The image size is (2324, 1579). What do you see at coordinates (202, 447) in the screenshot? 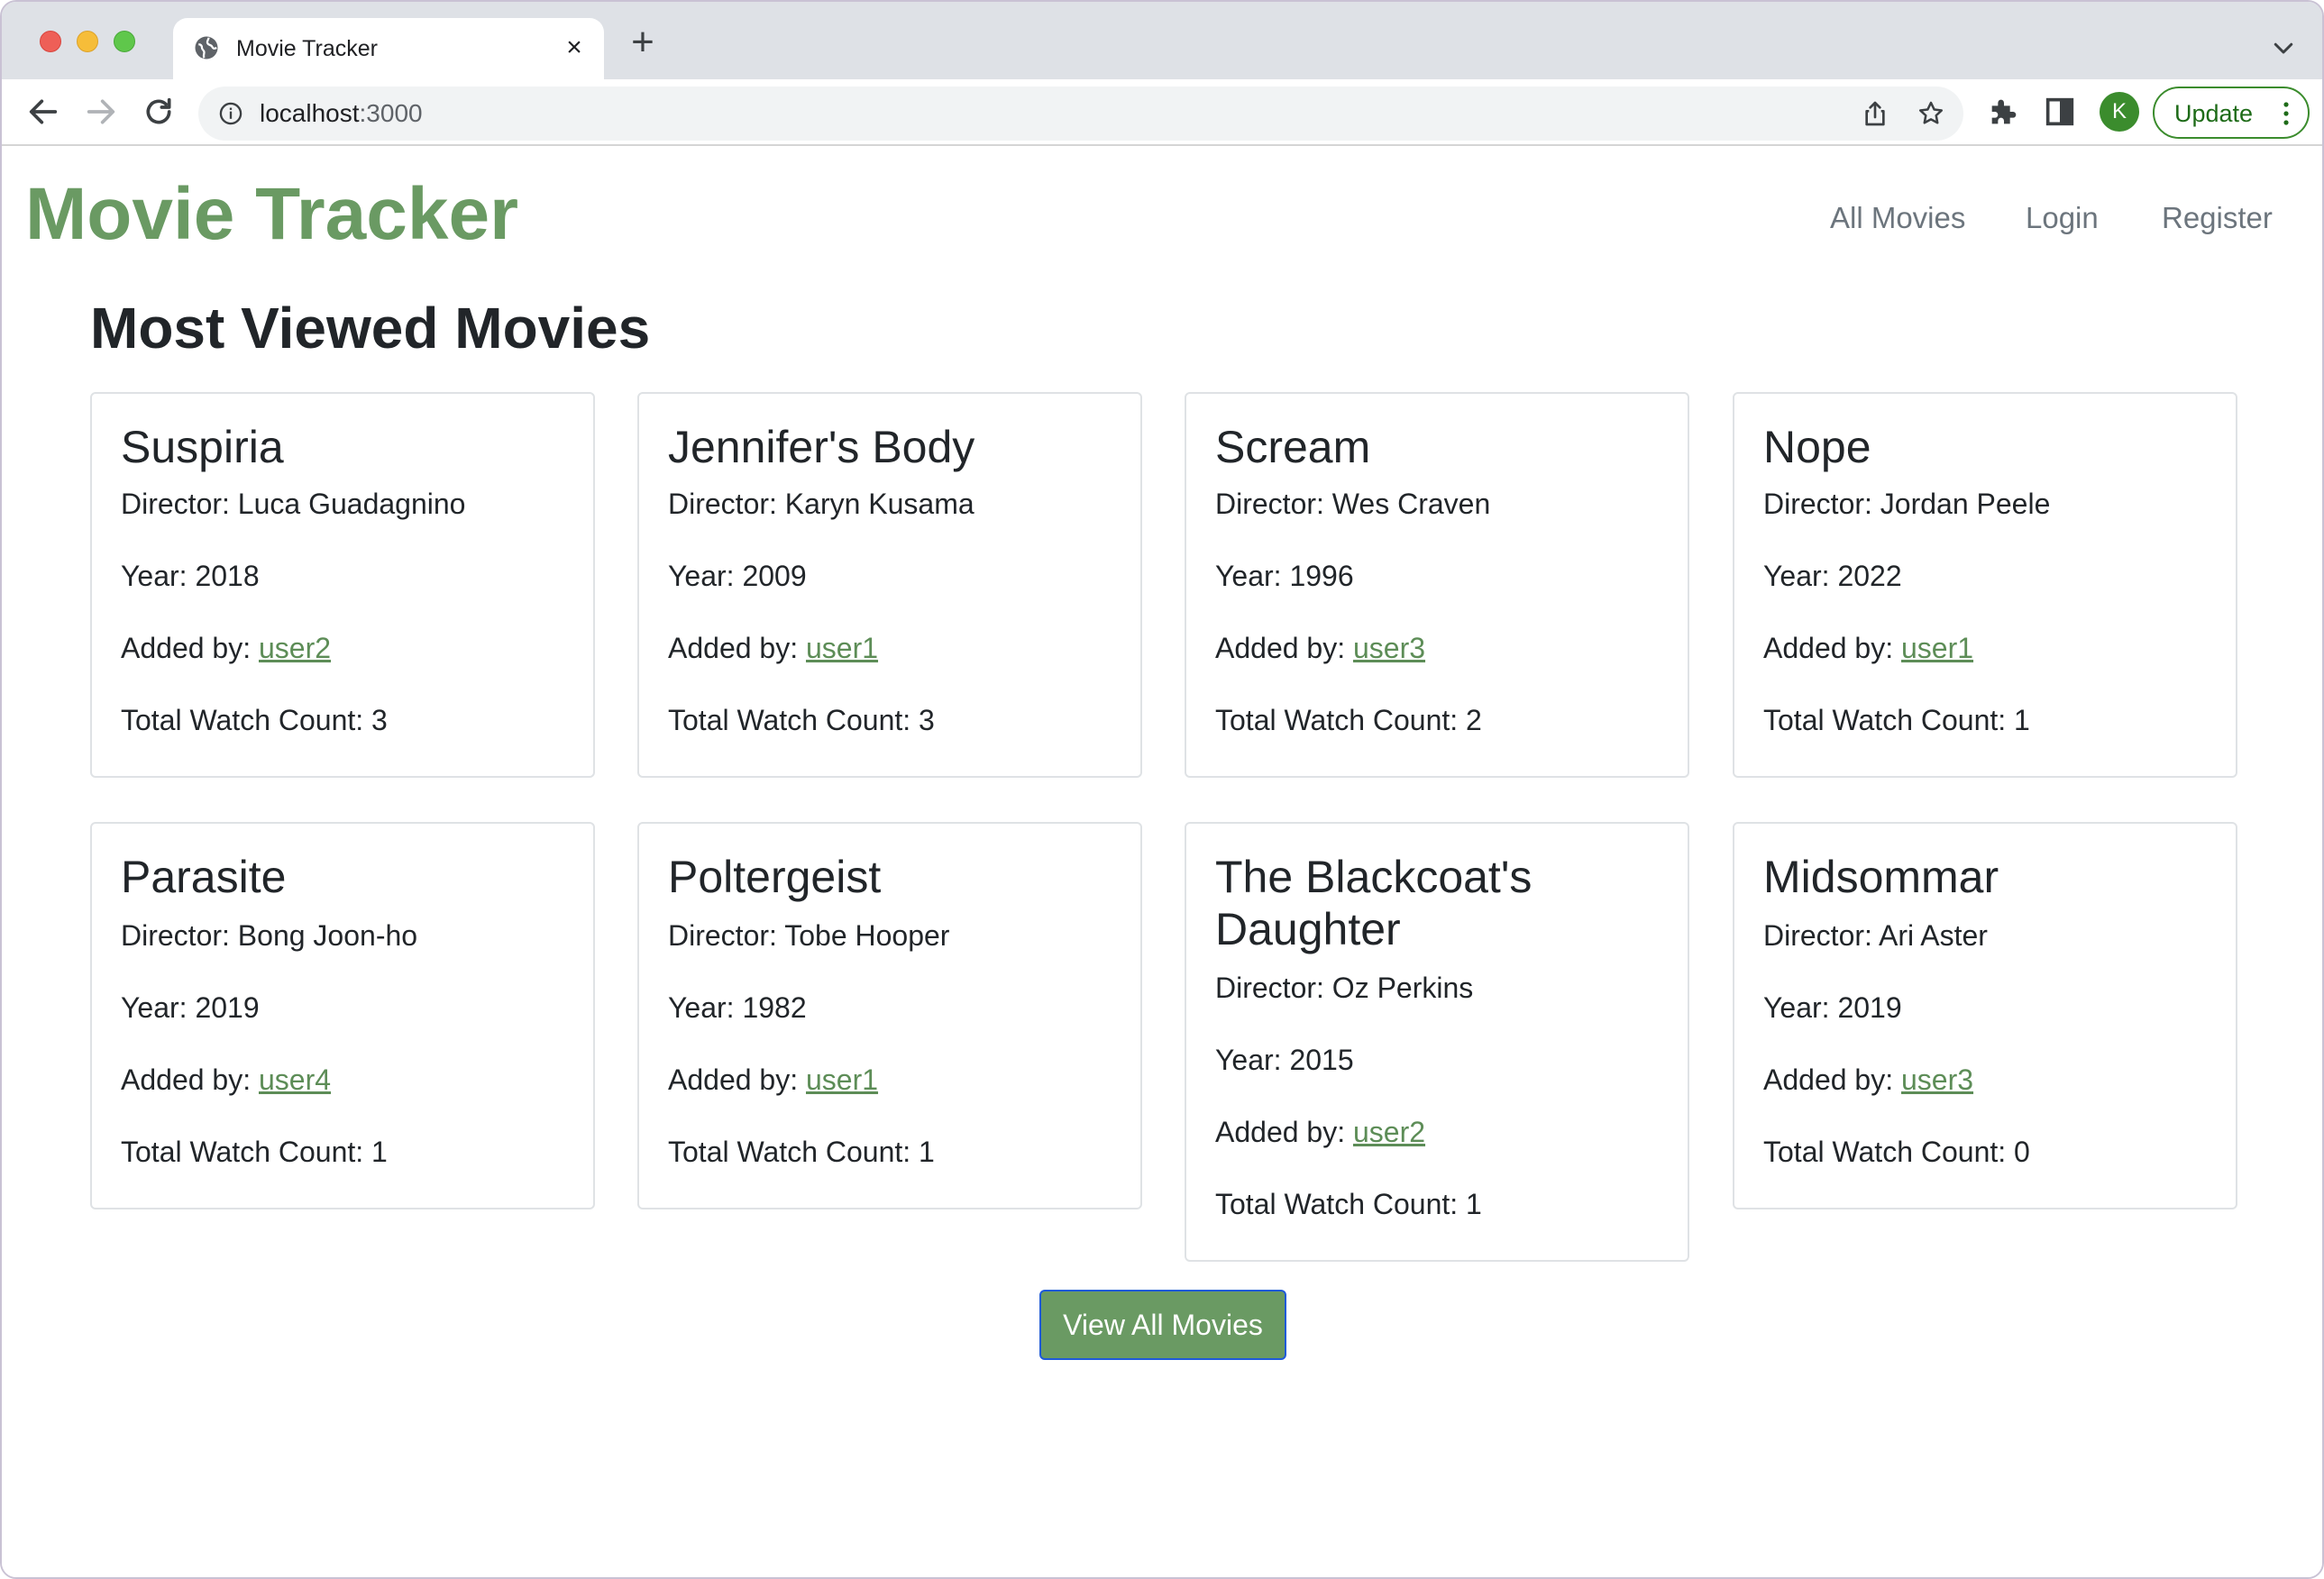
I see `movie-title: Suspiria` at bounding box center [202, 447].